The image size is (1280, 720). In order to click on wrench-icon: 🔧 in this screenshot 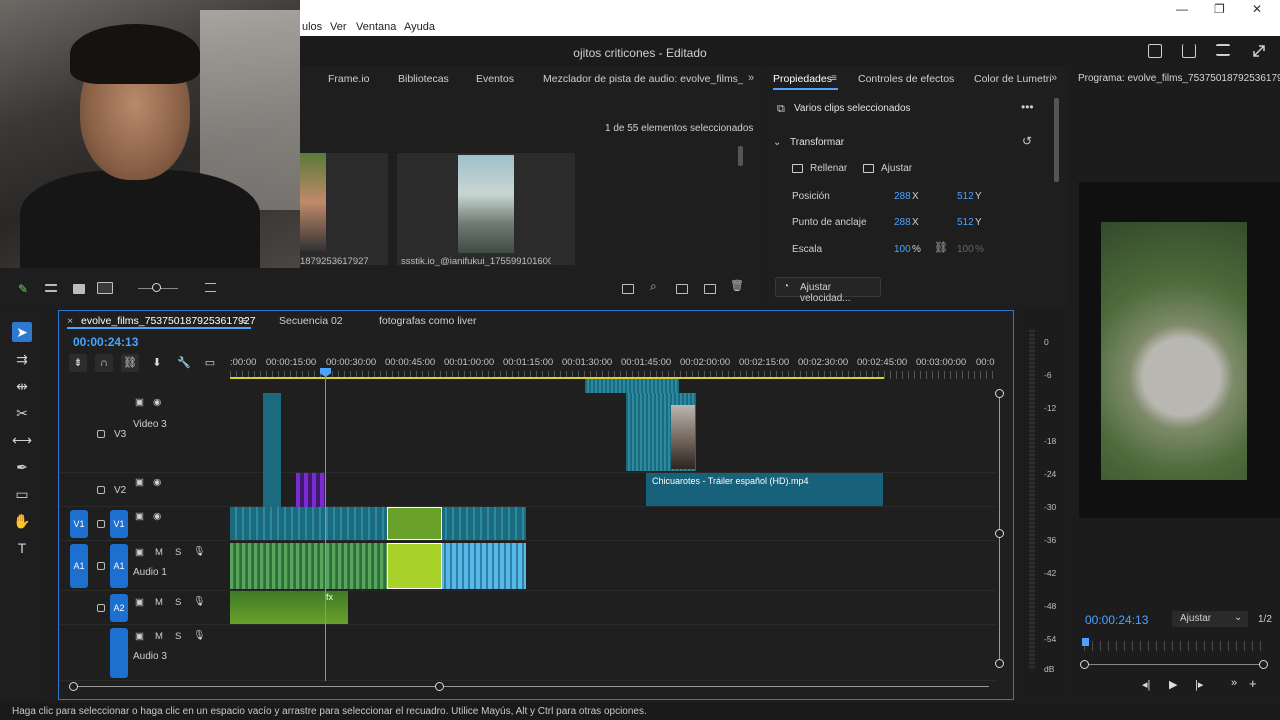, I will do `click(184, 363)`.